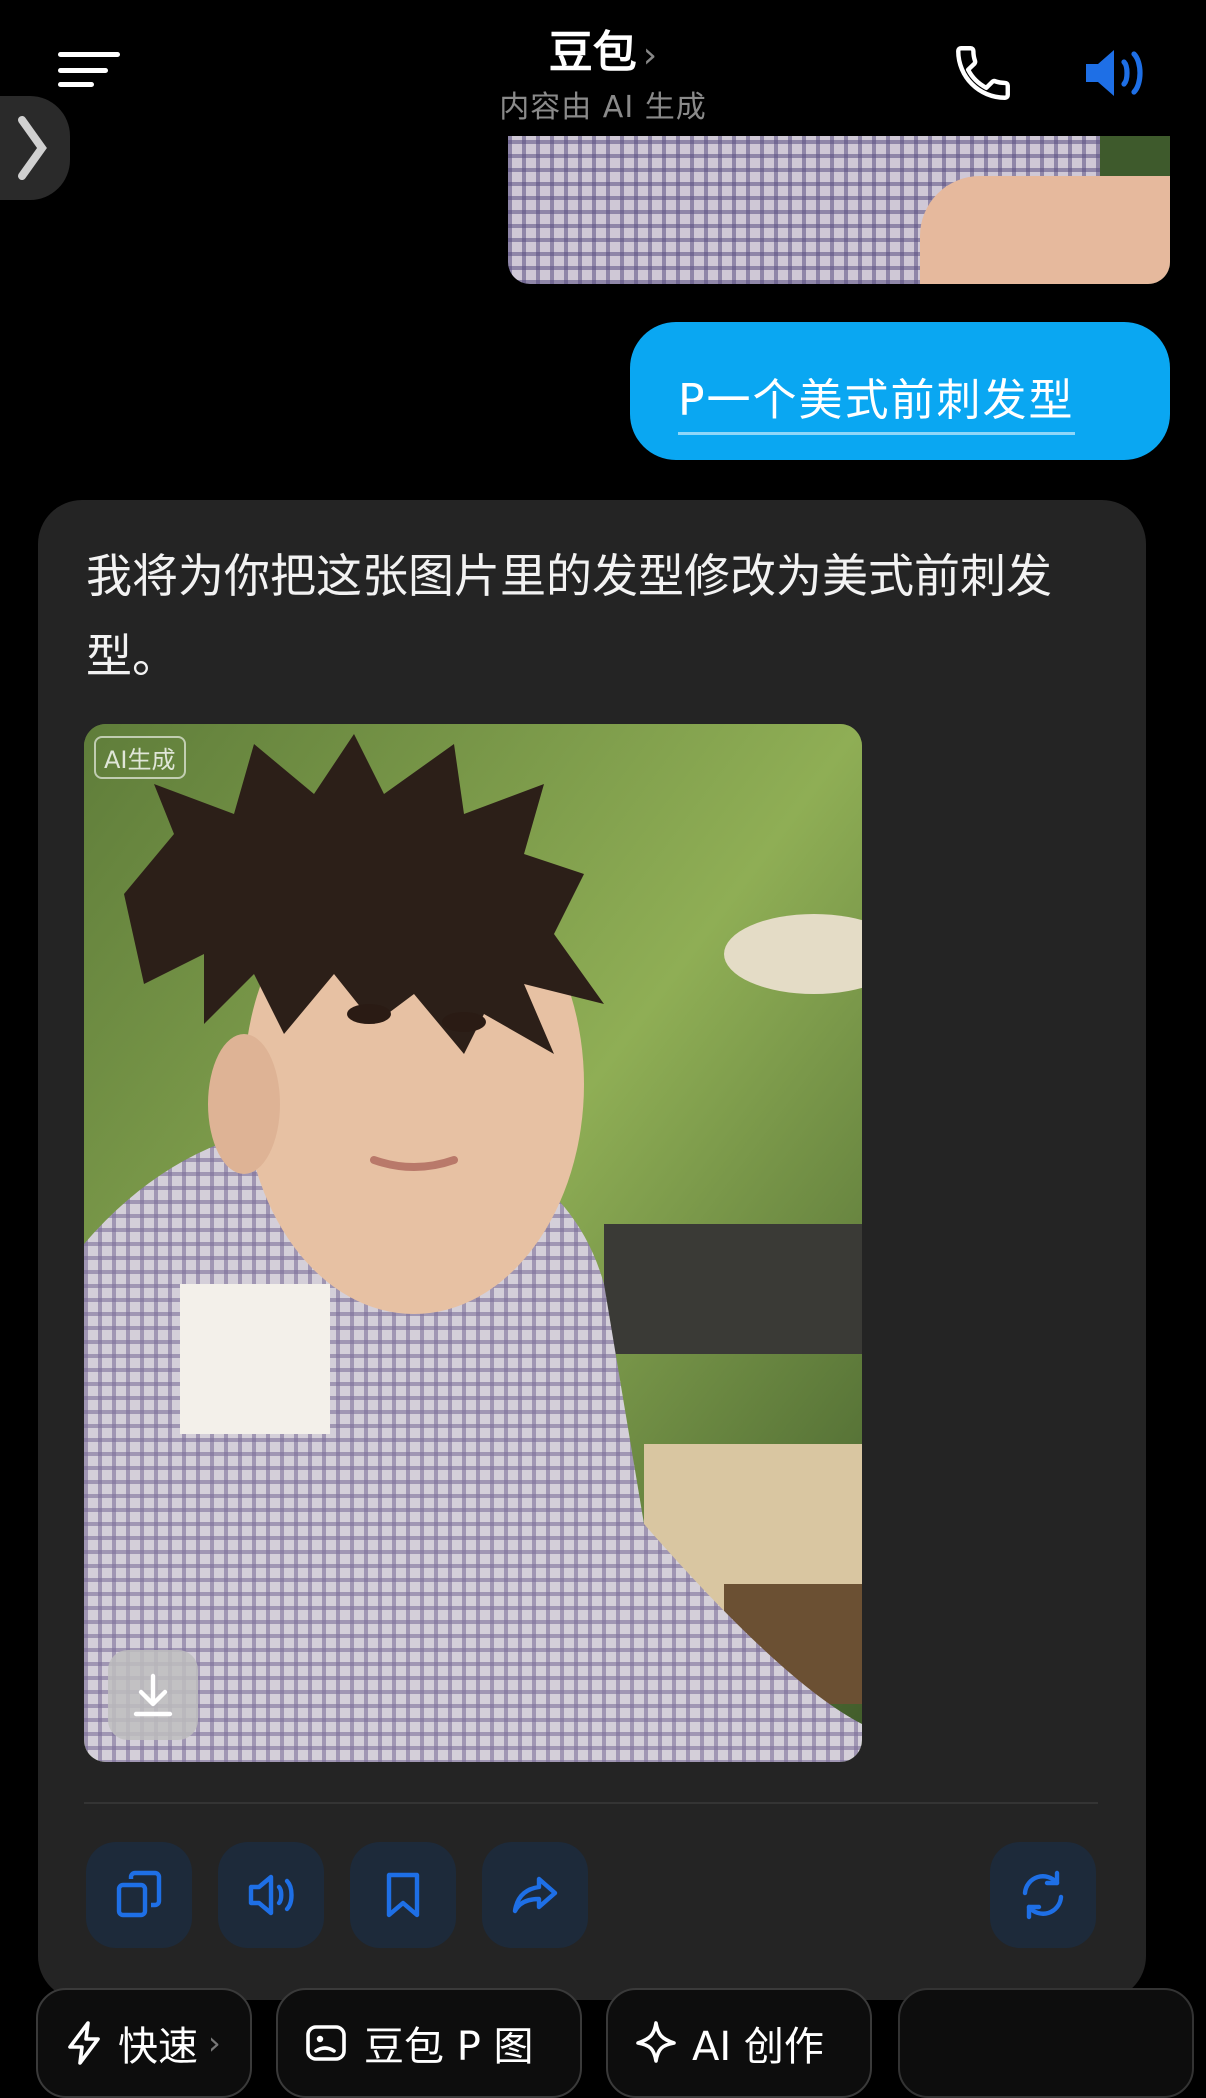 This screenshot has width=1206, height=2098. I want to click on chat-title-text: 豆包, so click(592, 52).